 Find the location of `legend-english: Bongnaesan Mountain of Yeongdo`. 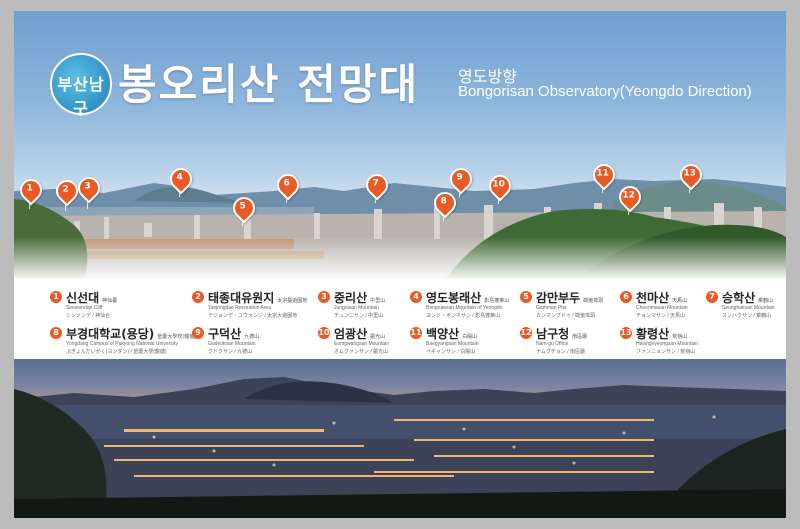

legend-english: Bongnaesan Mountain of Yeongdo is located at coordinates (464, 308).